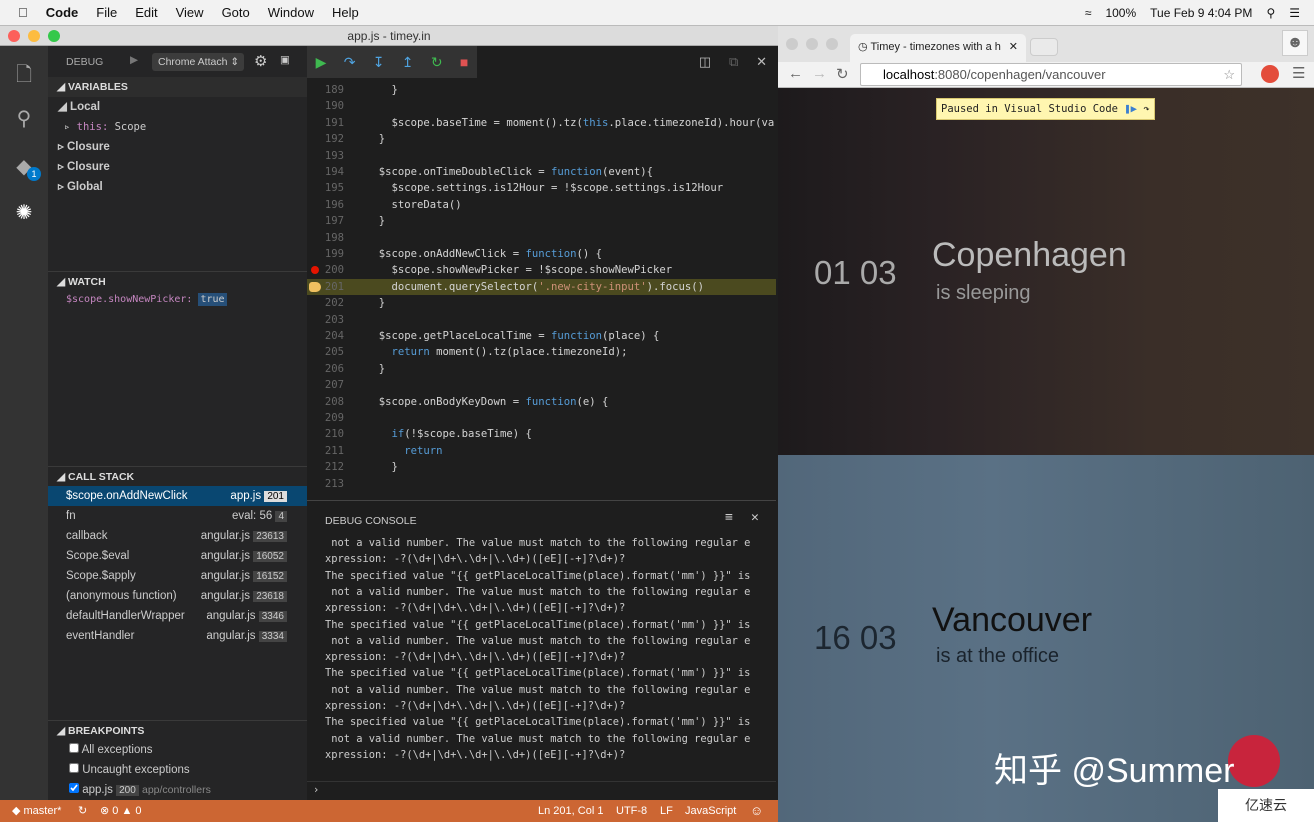  I want to click on wifi-icon: ≈, so click(1088, 13).